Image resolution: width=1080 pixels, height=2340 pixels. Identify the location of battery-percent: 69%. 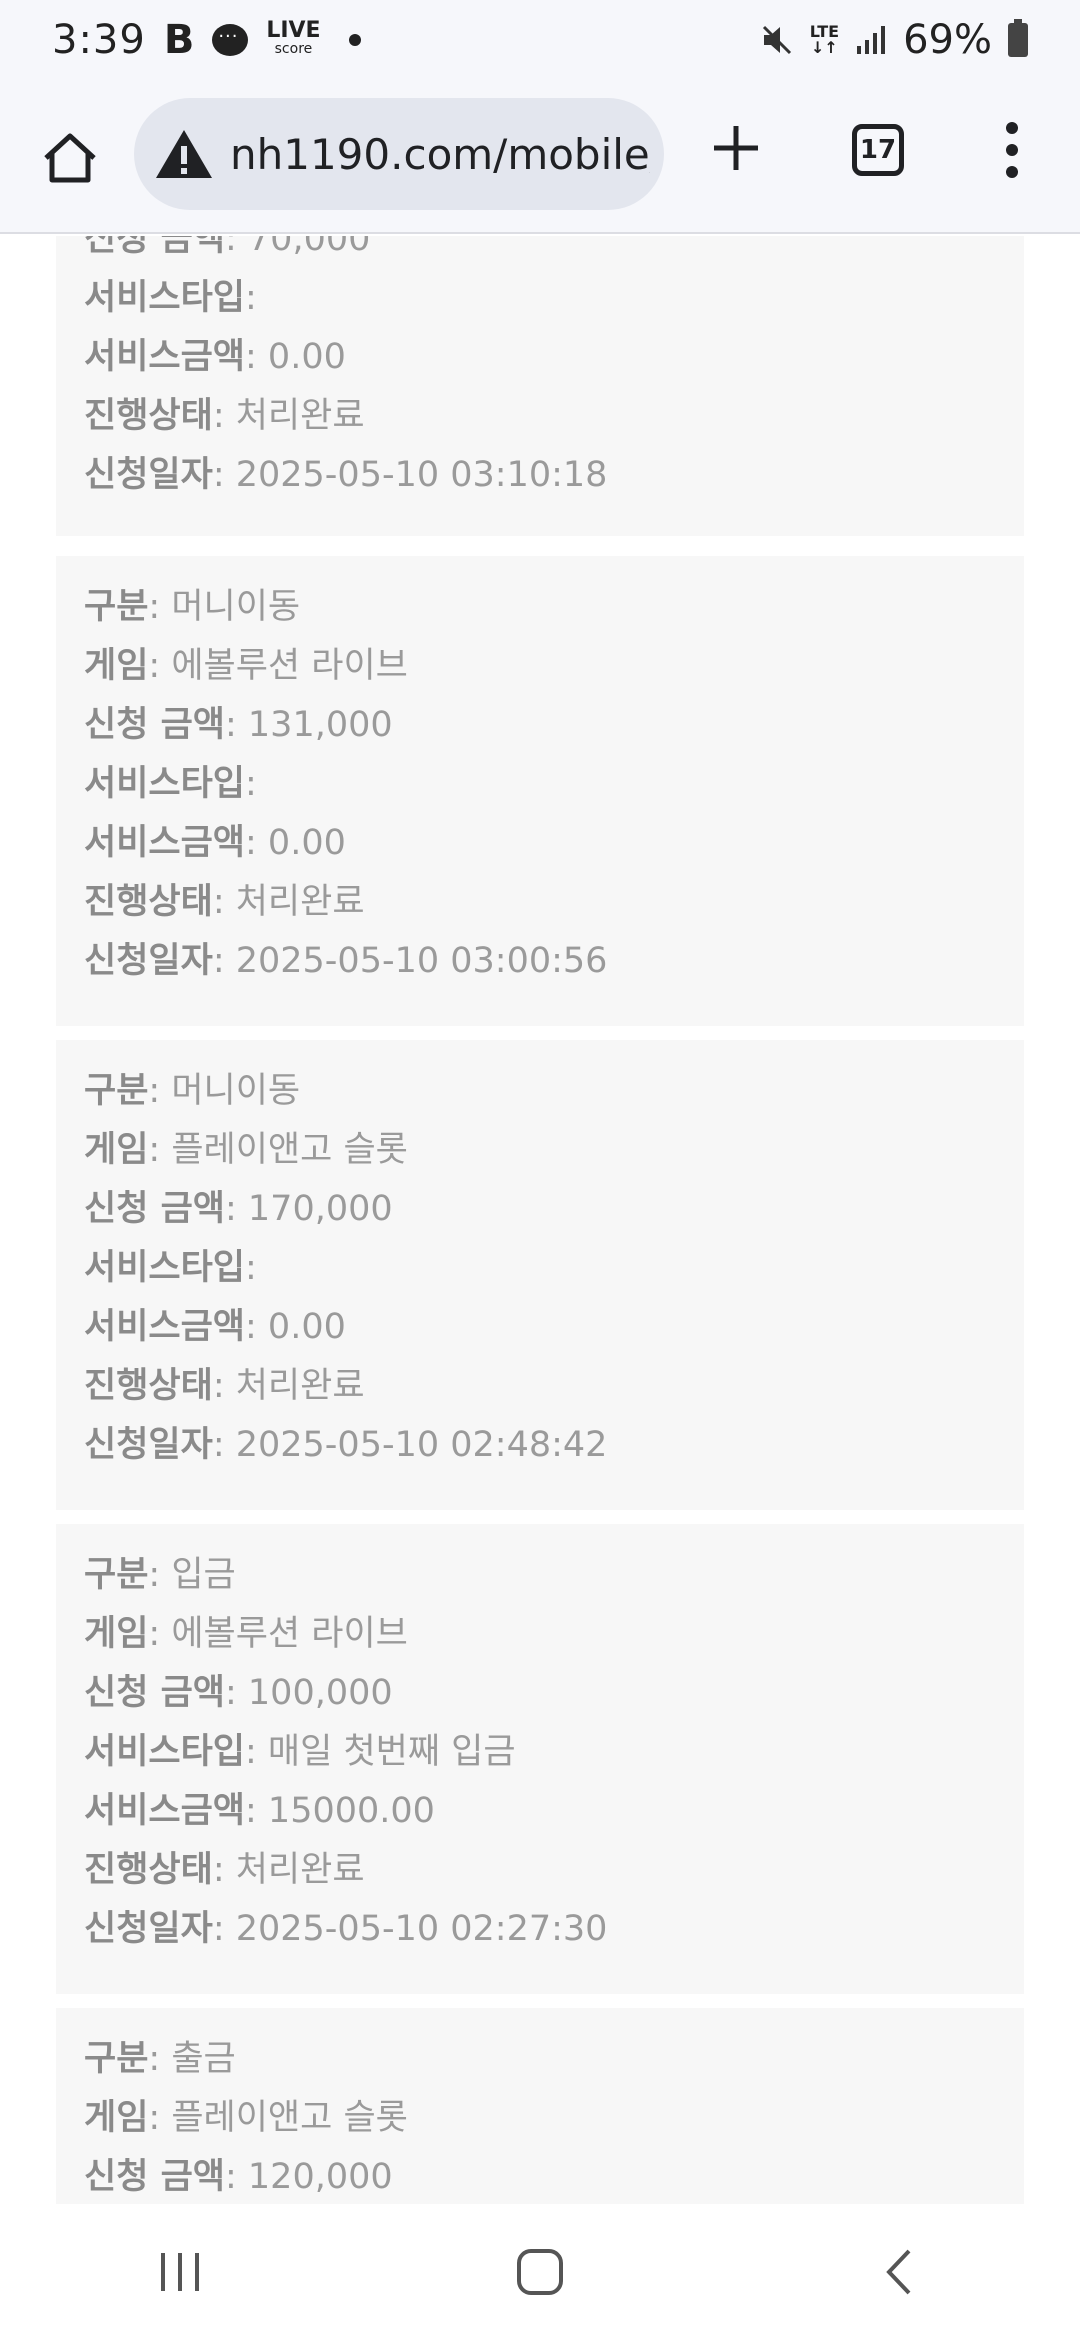
(947, 40).